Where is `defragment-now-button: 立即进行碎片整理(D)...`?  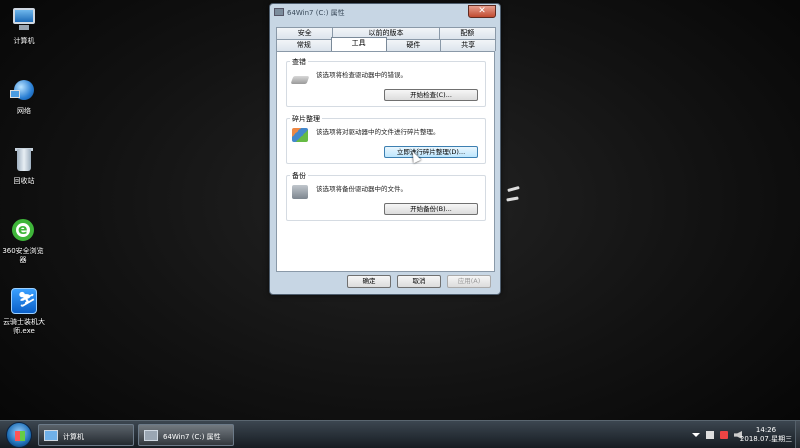
defragment-now-button: 立即进行碎片整理(D)... is located at coordinates (431, 152).